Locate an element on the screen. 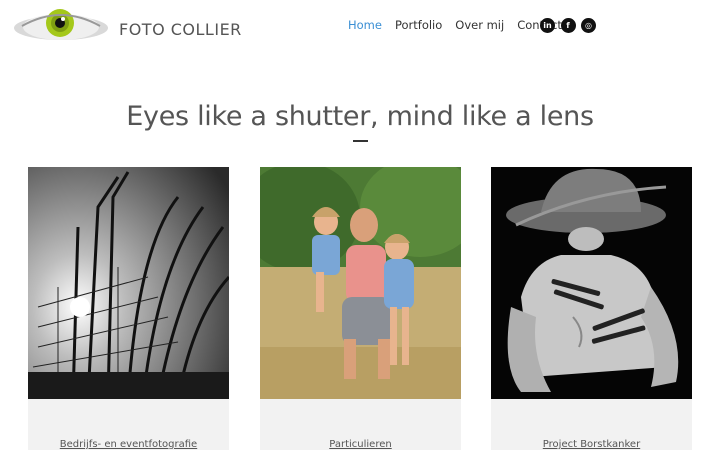 This screenshot has height=450, width=720. family-photo is located at coordinates (360, 283).